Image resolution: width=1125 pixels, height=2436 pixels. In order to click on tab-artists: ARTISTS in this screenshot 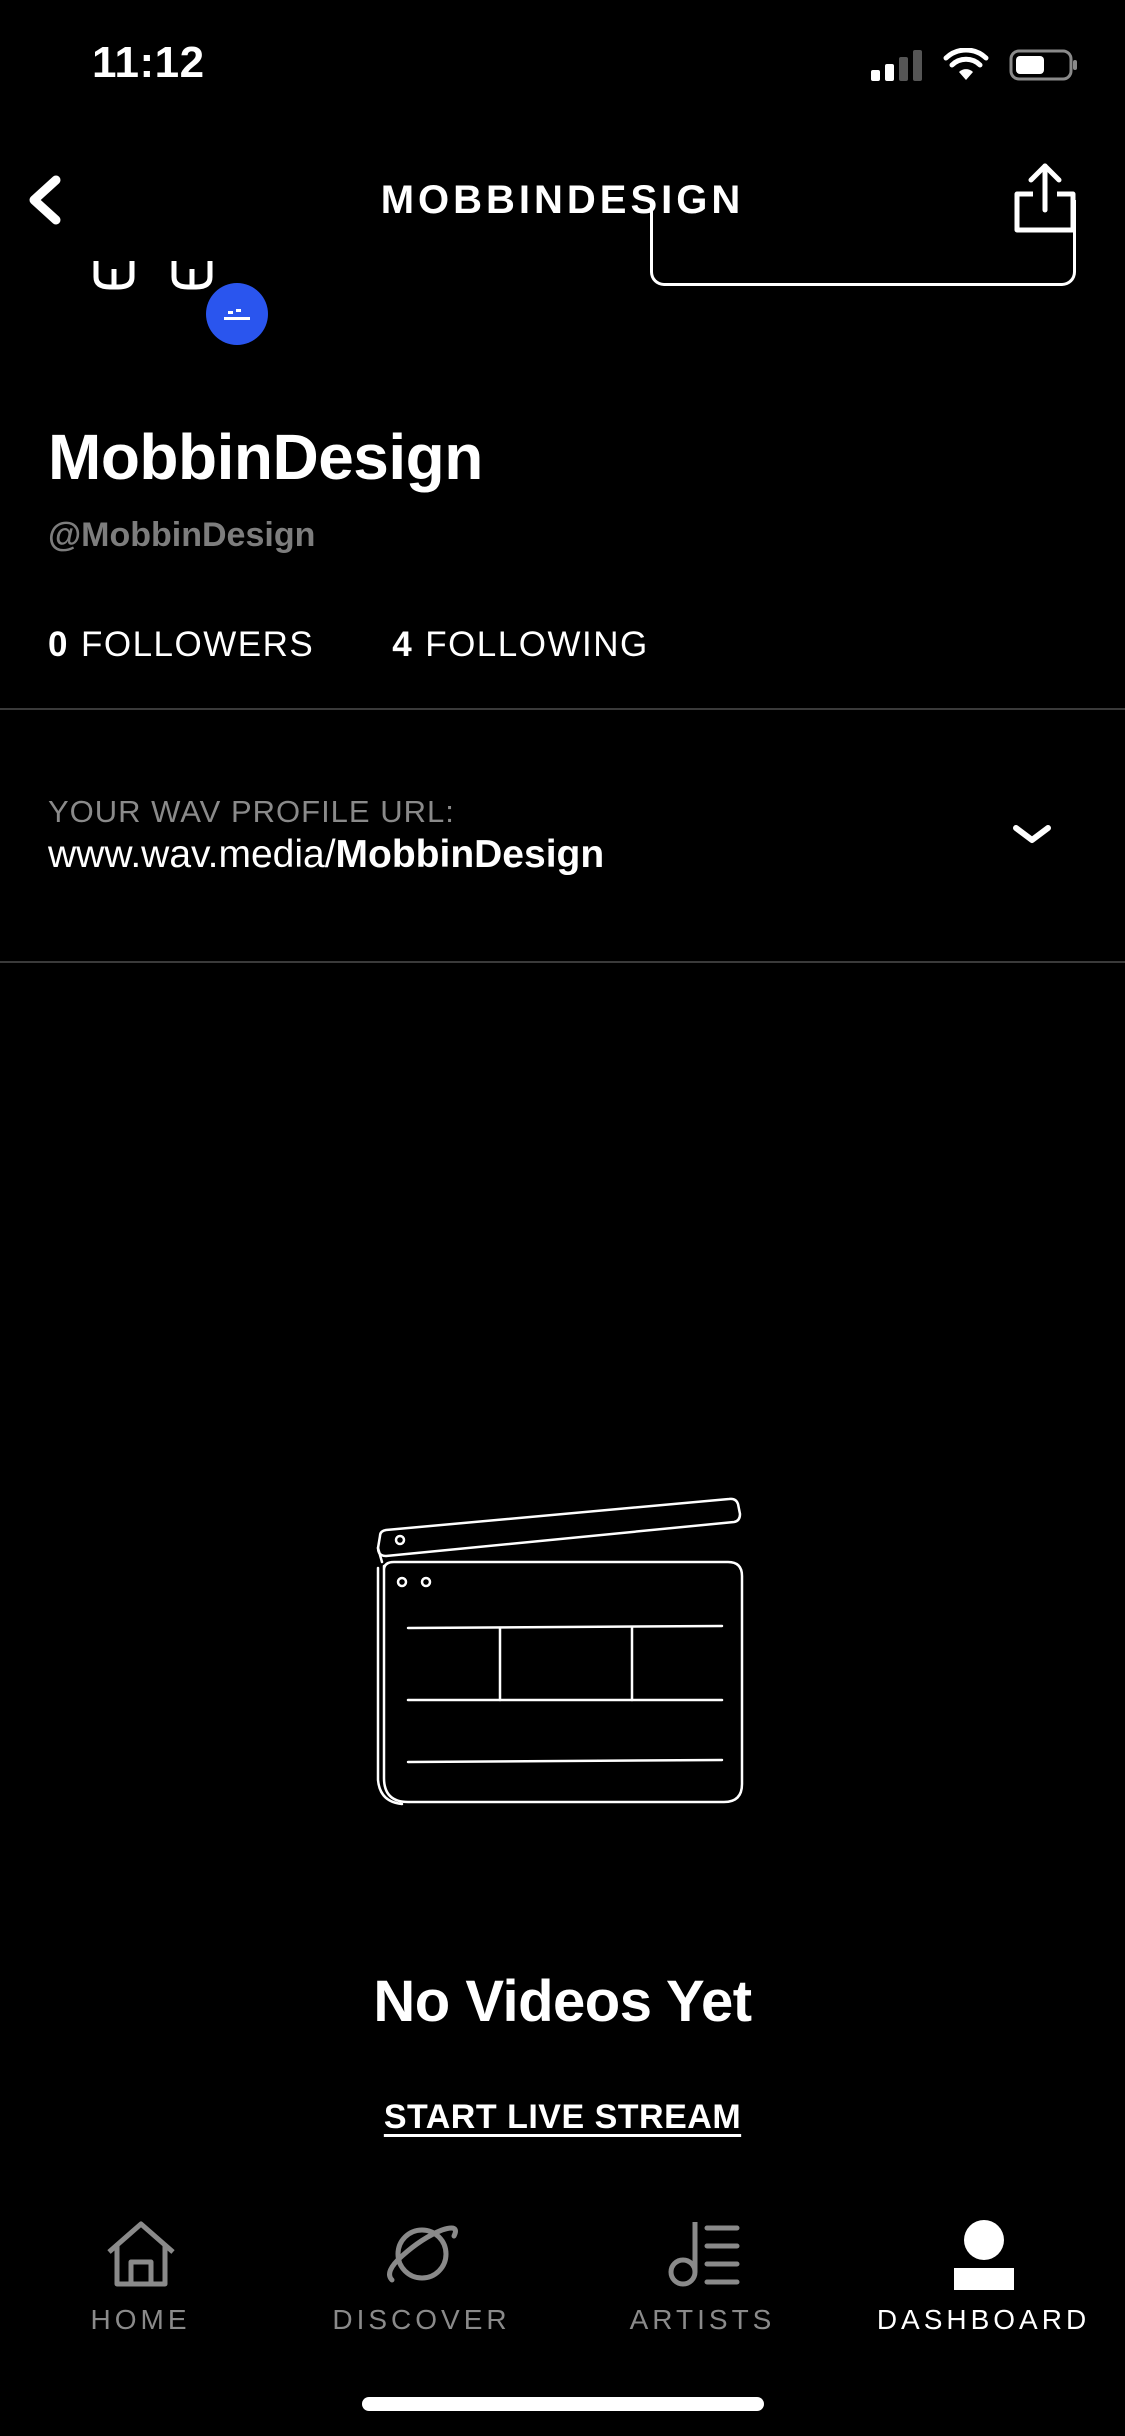, I will do `click(702, 2275)`.